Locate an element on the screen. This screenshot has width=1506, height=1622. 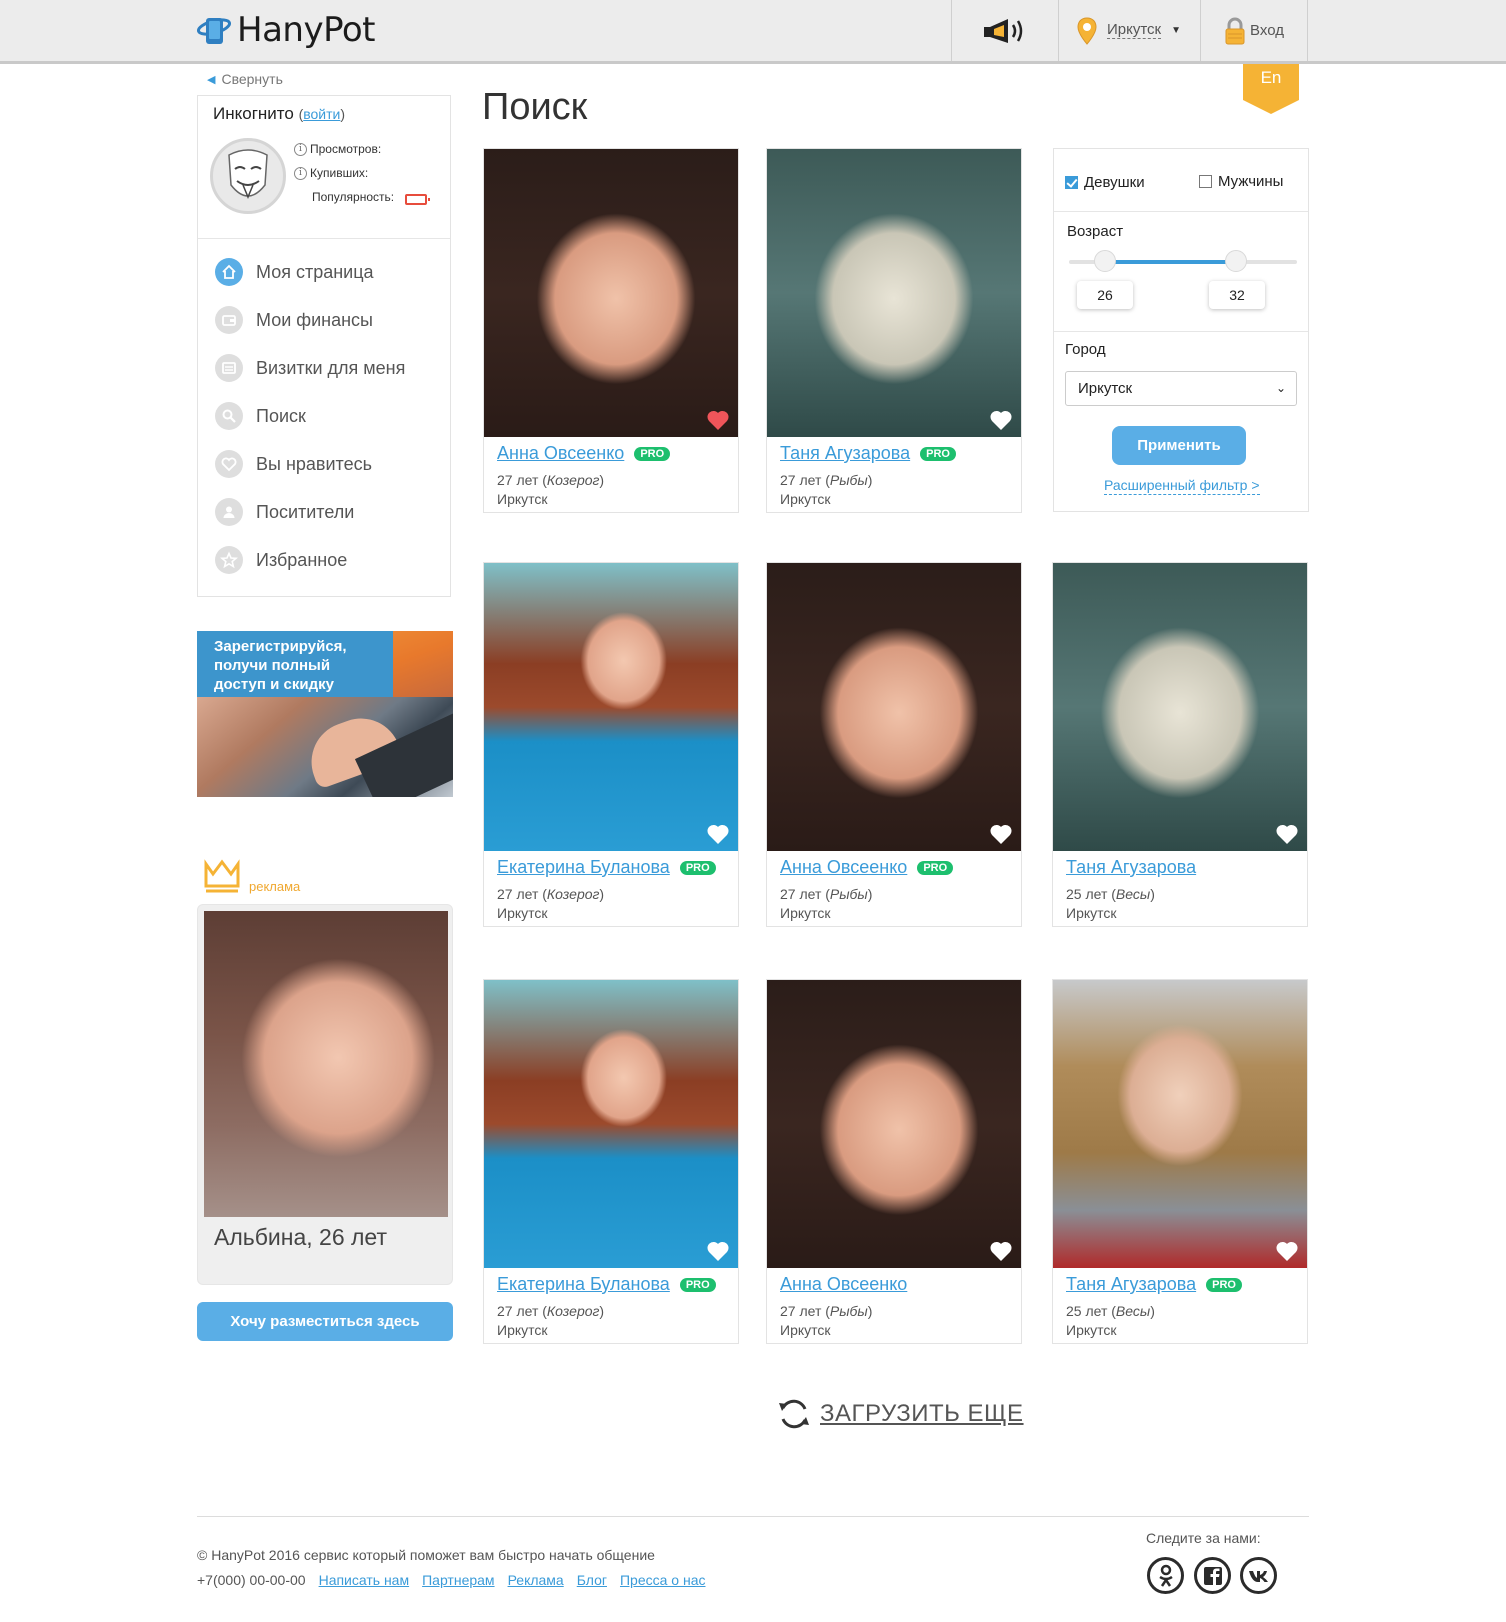
star-icon is located at coordinates (229, 560).